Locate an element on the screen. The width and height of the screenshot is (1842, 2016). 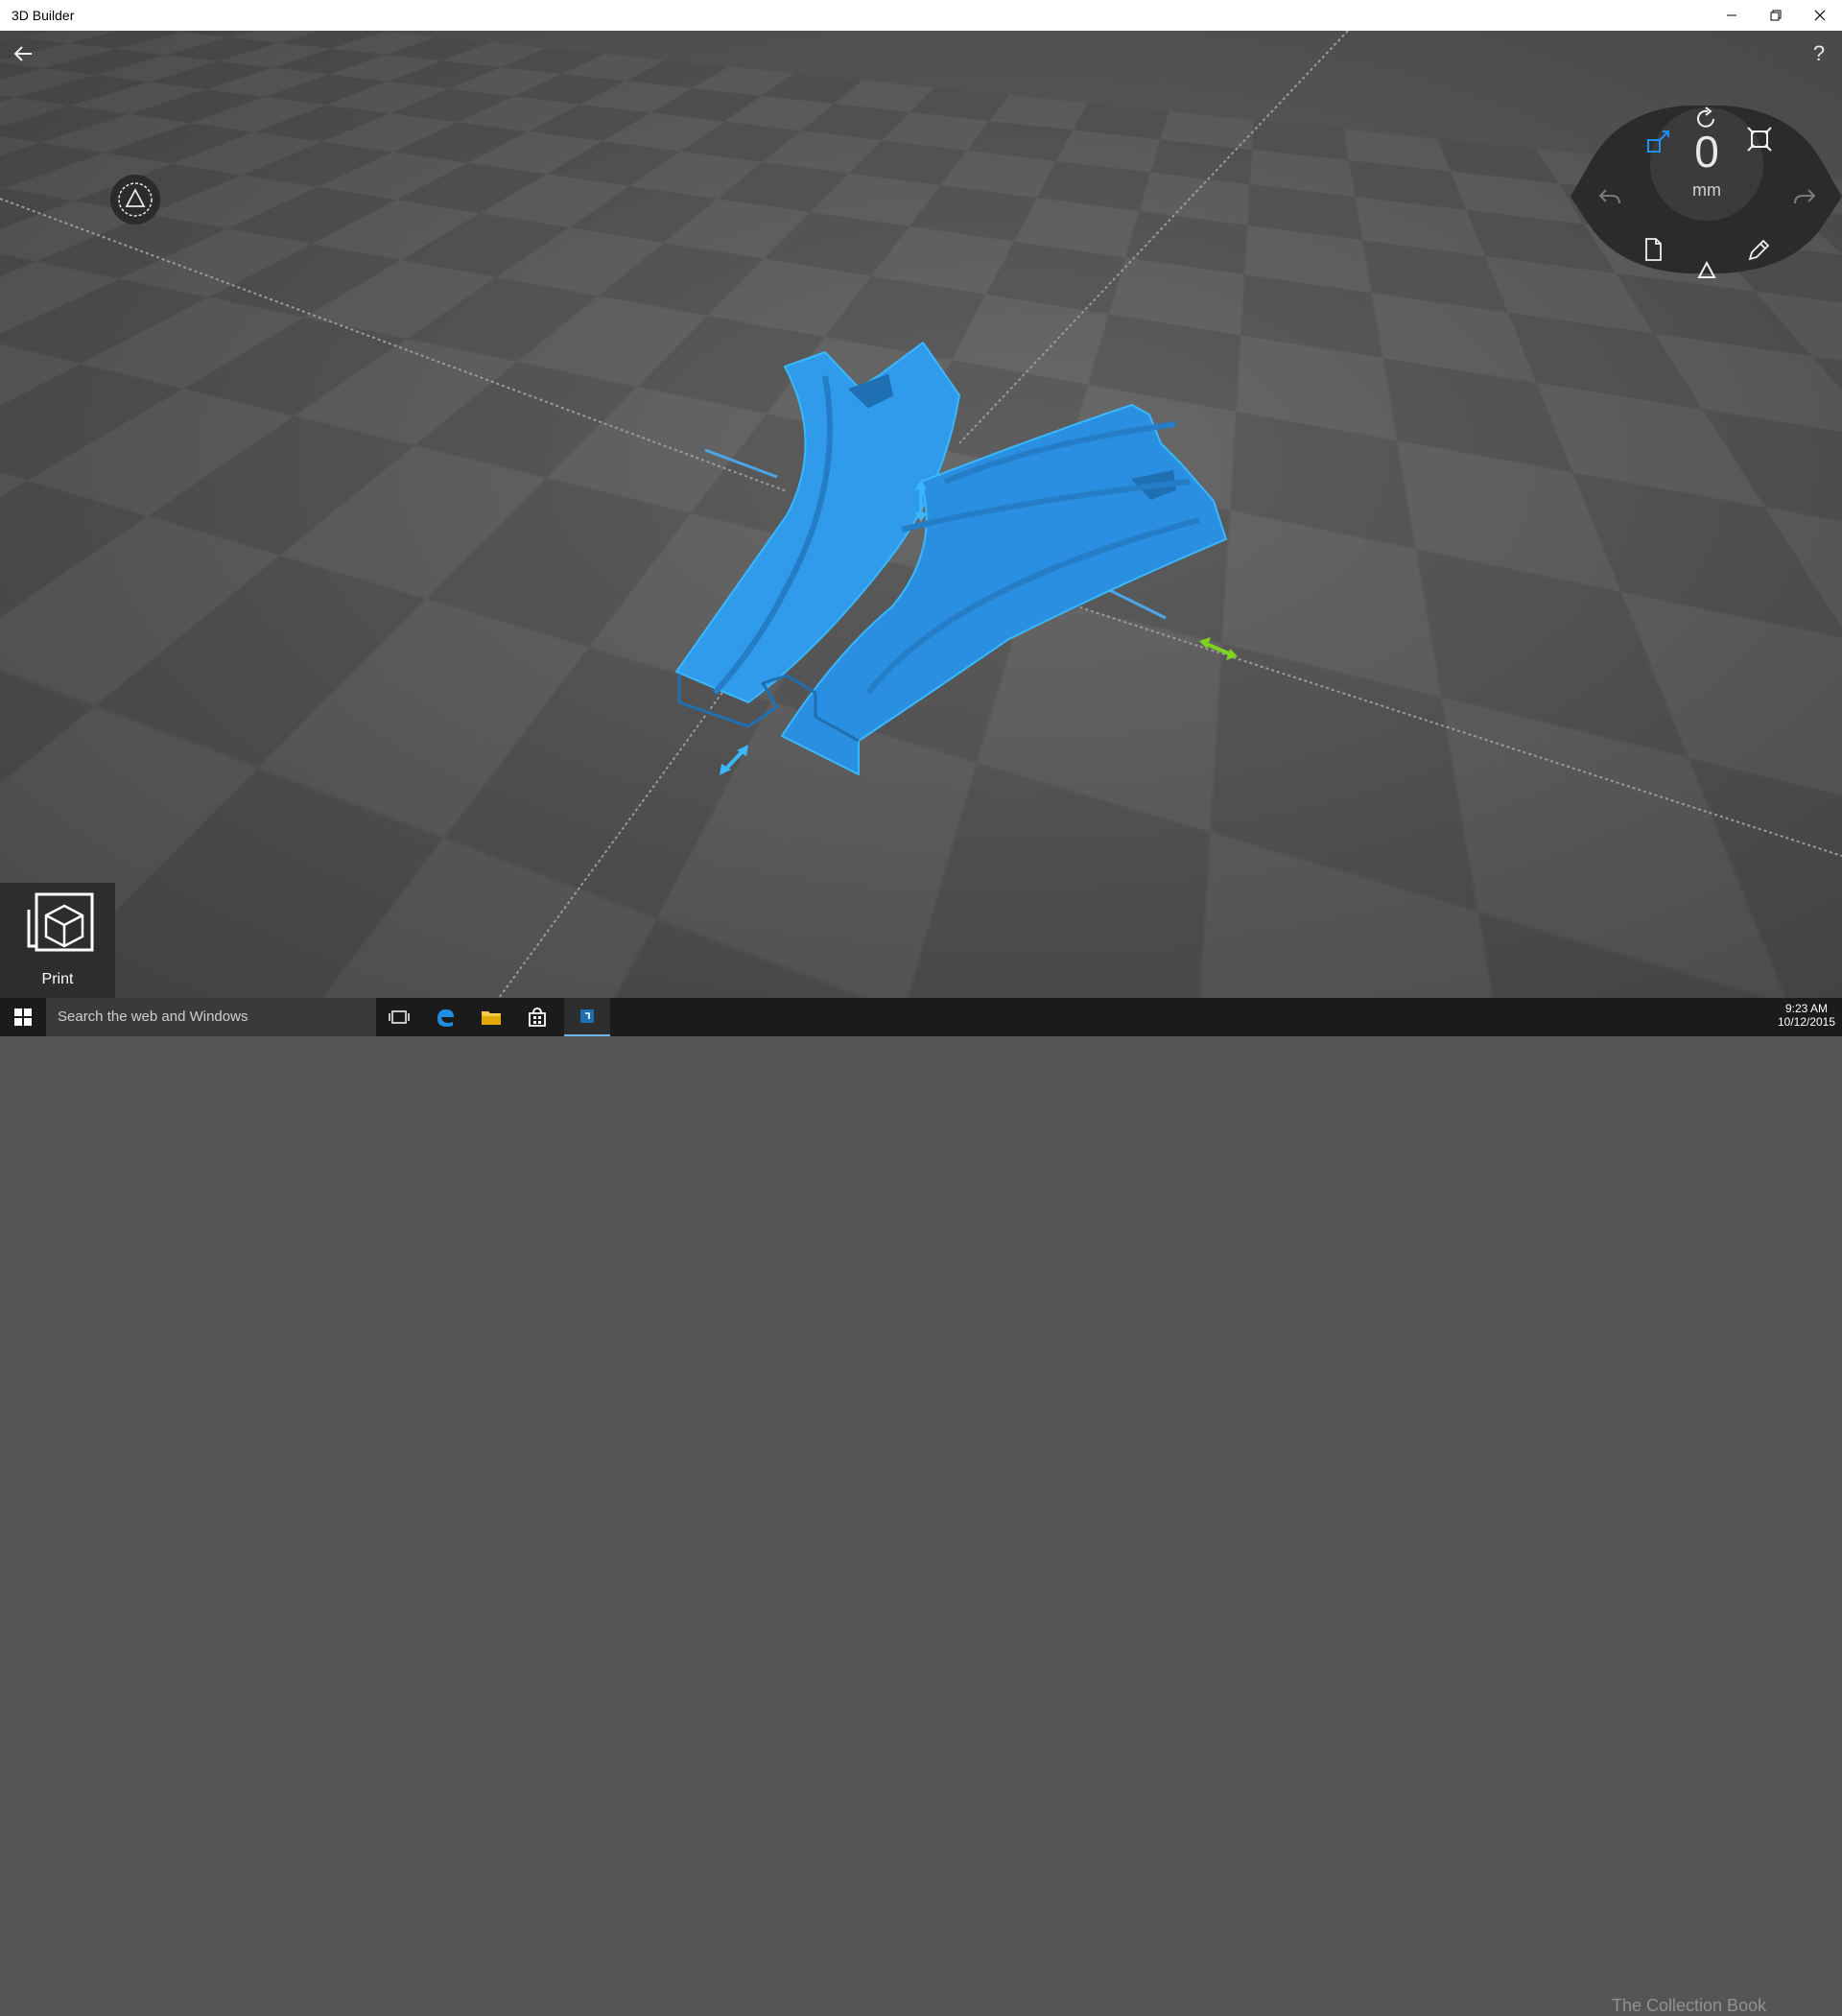
document-button is located at coordinates (1653, 249).